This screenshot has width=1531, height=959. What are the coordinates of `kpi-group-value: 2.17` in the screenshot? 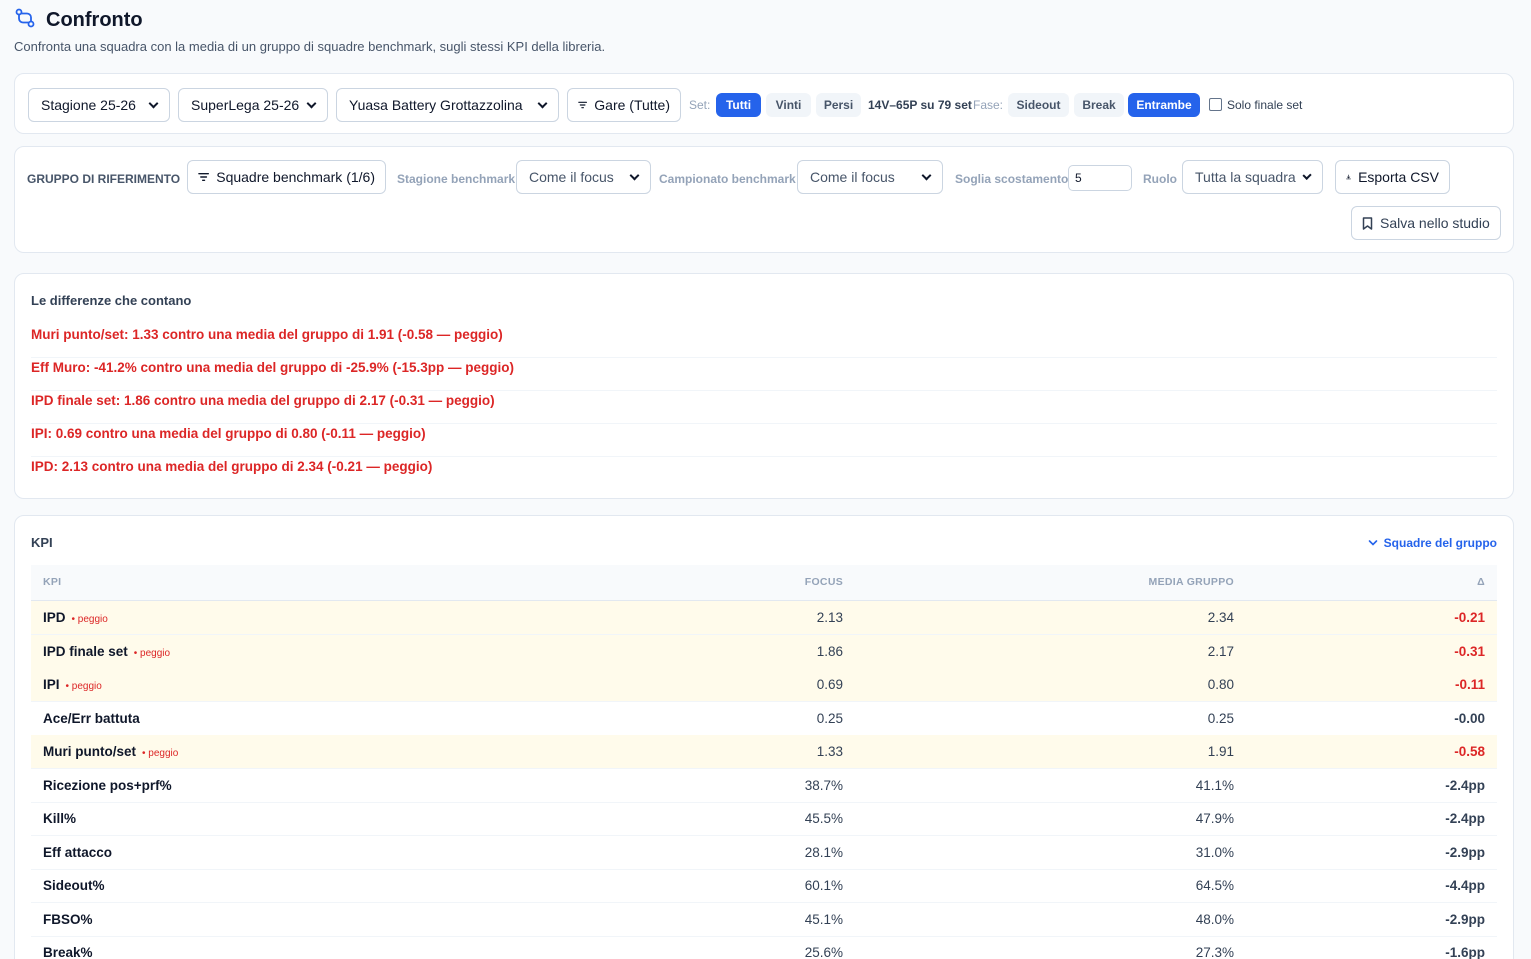 It's located at (1220, 651).